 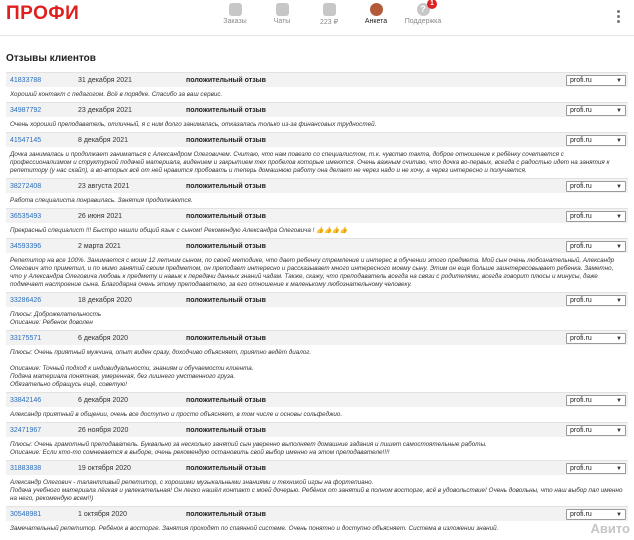 I want to click on more-menu-icon, so click(x=618, y=17).